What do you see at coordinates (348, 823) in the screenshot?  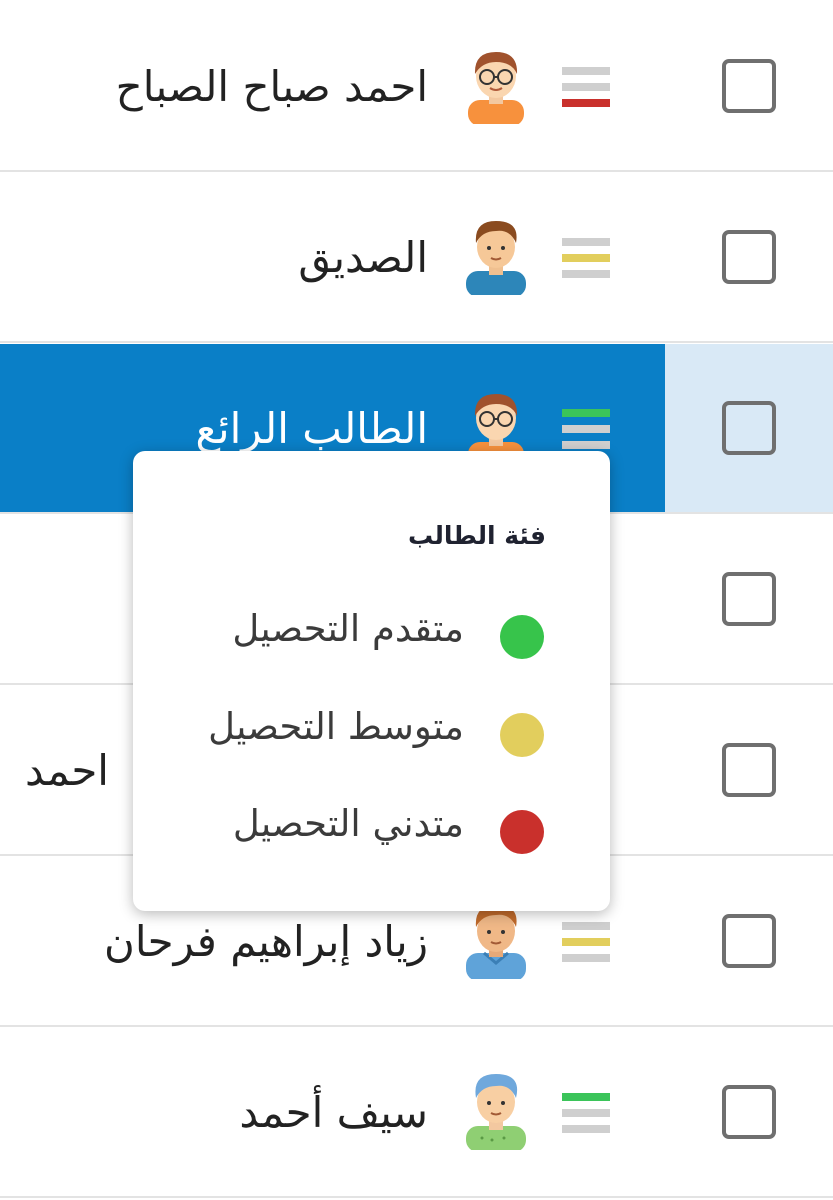 I see `category-label: متدني التحصيل` at bounding box center [348, 823].